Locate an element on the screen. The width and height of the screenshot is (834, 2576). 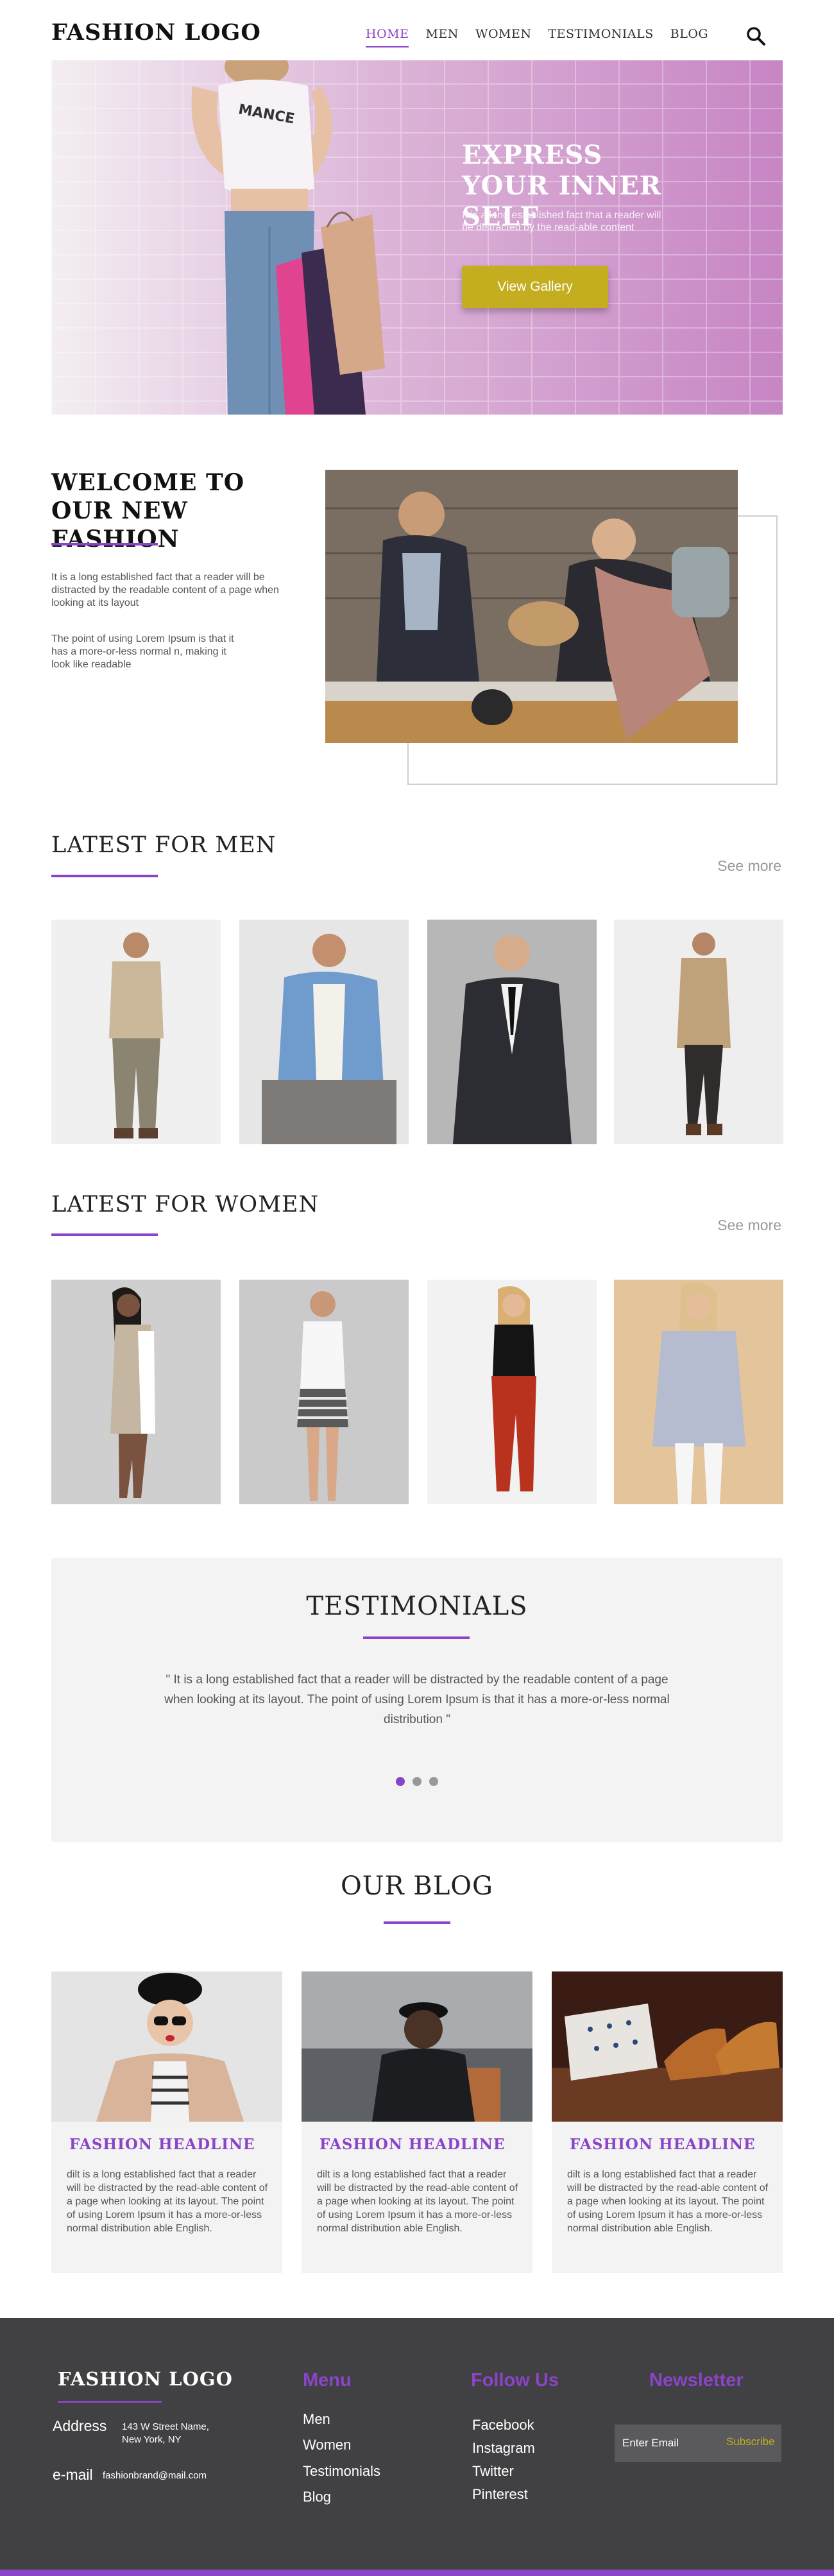
footer-email: fashionbrand@mail.com is located at coordinates (155, 2475).